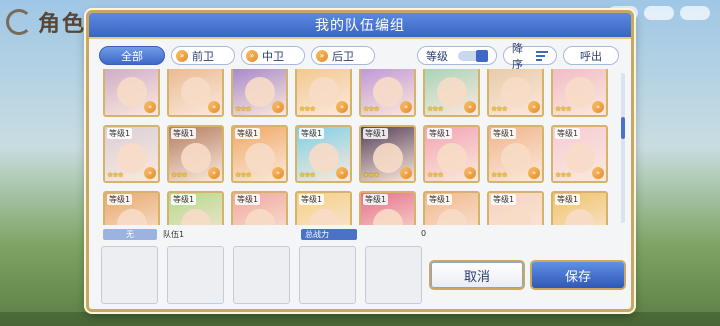 This screenshot has height=326, width=720. I want to click on sort-order-button: 降序, so click(530, 56).